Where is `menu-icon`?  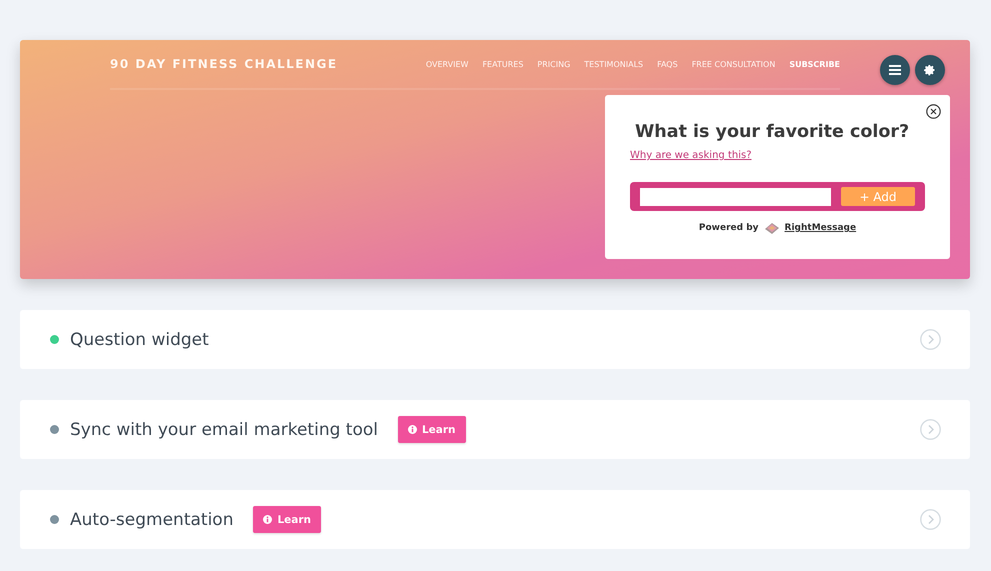 menu-icon is located at coordinates (895, 70).